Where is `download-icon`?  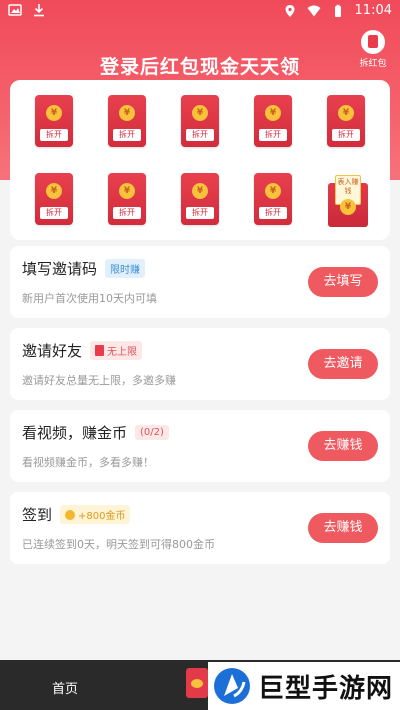
download-icon is located at coordinates (39, 10).